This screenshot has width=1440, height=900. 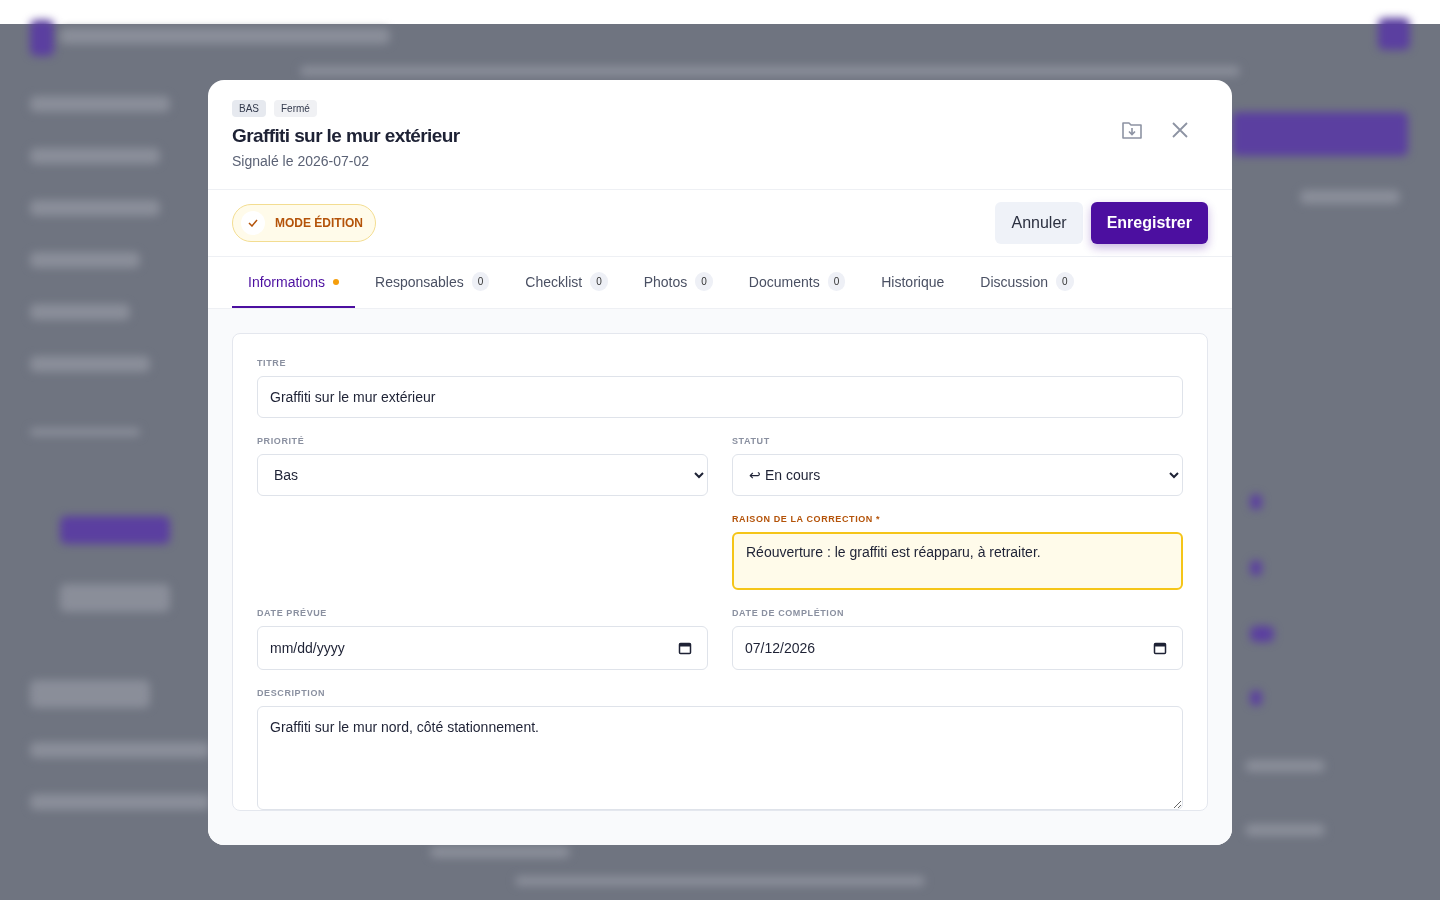 I want to click on field-label: PRIORITÉ, so click(x=281, y=441).